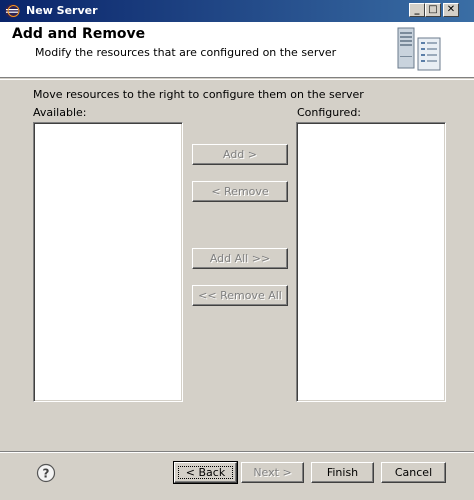 The width and height of the screenshot is (474, 500). What do you see at coordinates (433, 10) in the screenshot?
I see `maximize-button: □` at bounding box center [433, 10].